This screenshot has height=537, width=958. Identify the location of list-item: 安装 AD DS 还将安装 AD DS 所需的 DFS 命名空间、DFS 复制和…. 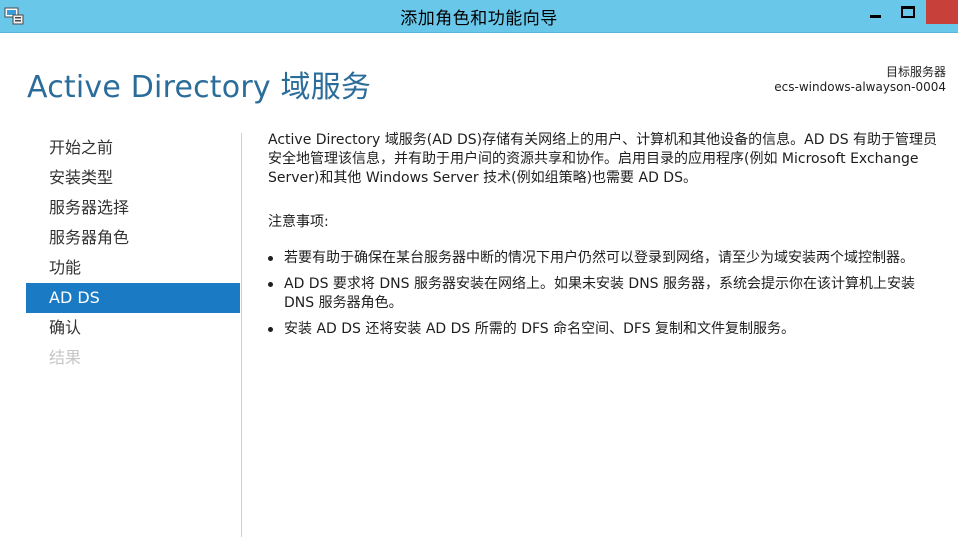
(608, 329).